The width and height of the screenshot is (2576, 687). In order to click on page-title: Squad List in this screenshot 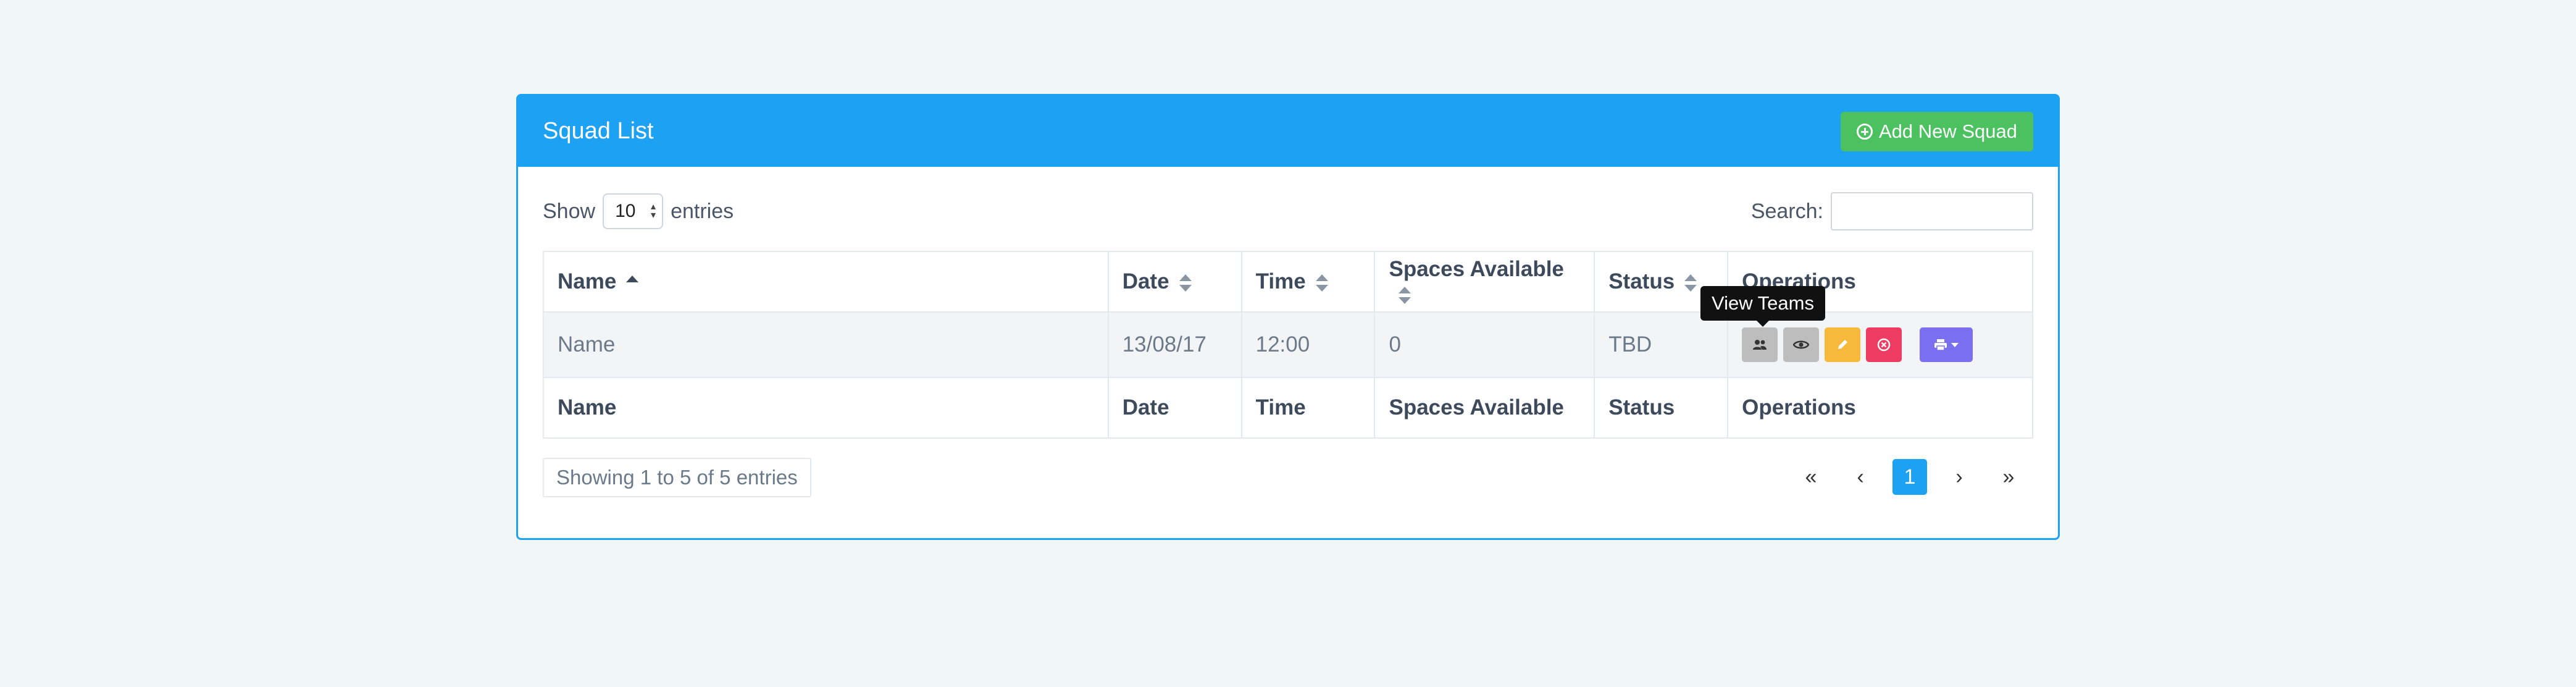, I will do `click(598, 131)`.